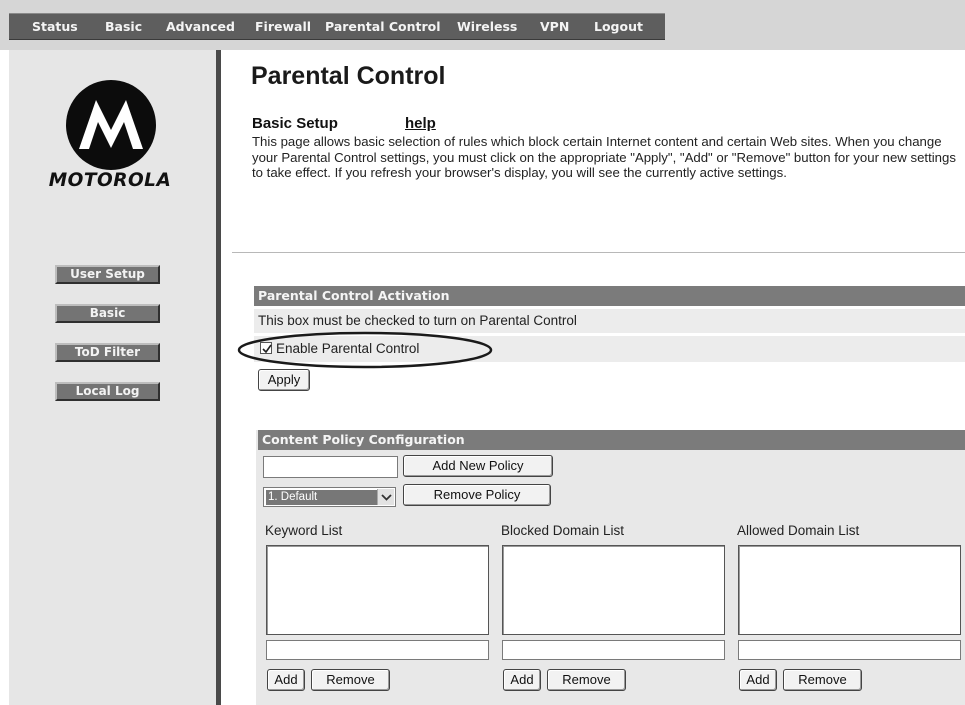 The height and width of the screenshot is (705, 965). What do you see at coordinates (385, 497) in the screenshot?
I see `chevron-down-icon` at bounding box center [385, 497].